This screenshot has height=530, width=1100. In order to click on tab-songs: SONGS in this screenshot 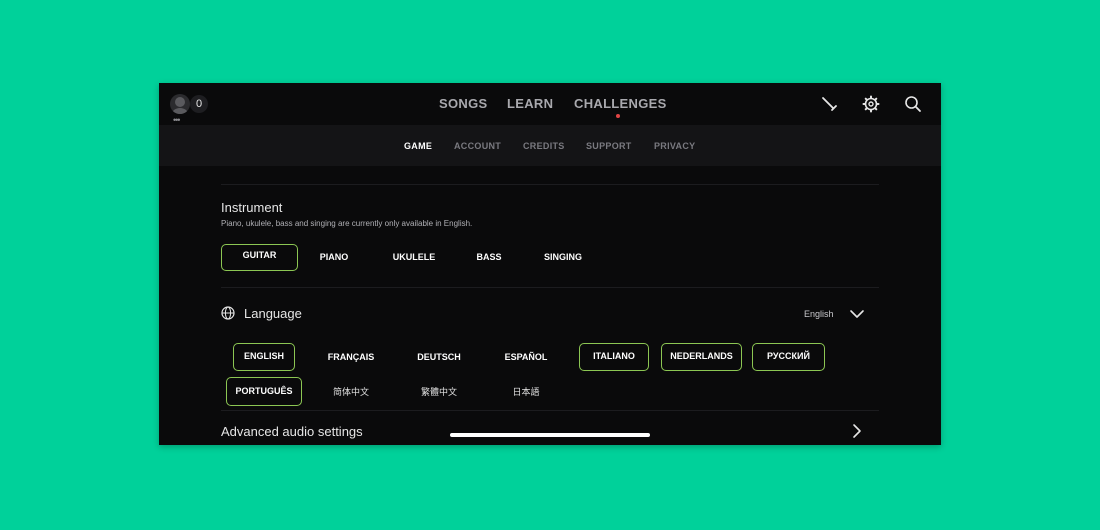, I will do `click(463, 103)`.